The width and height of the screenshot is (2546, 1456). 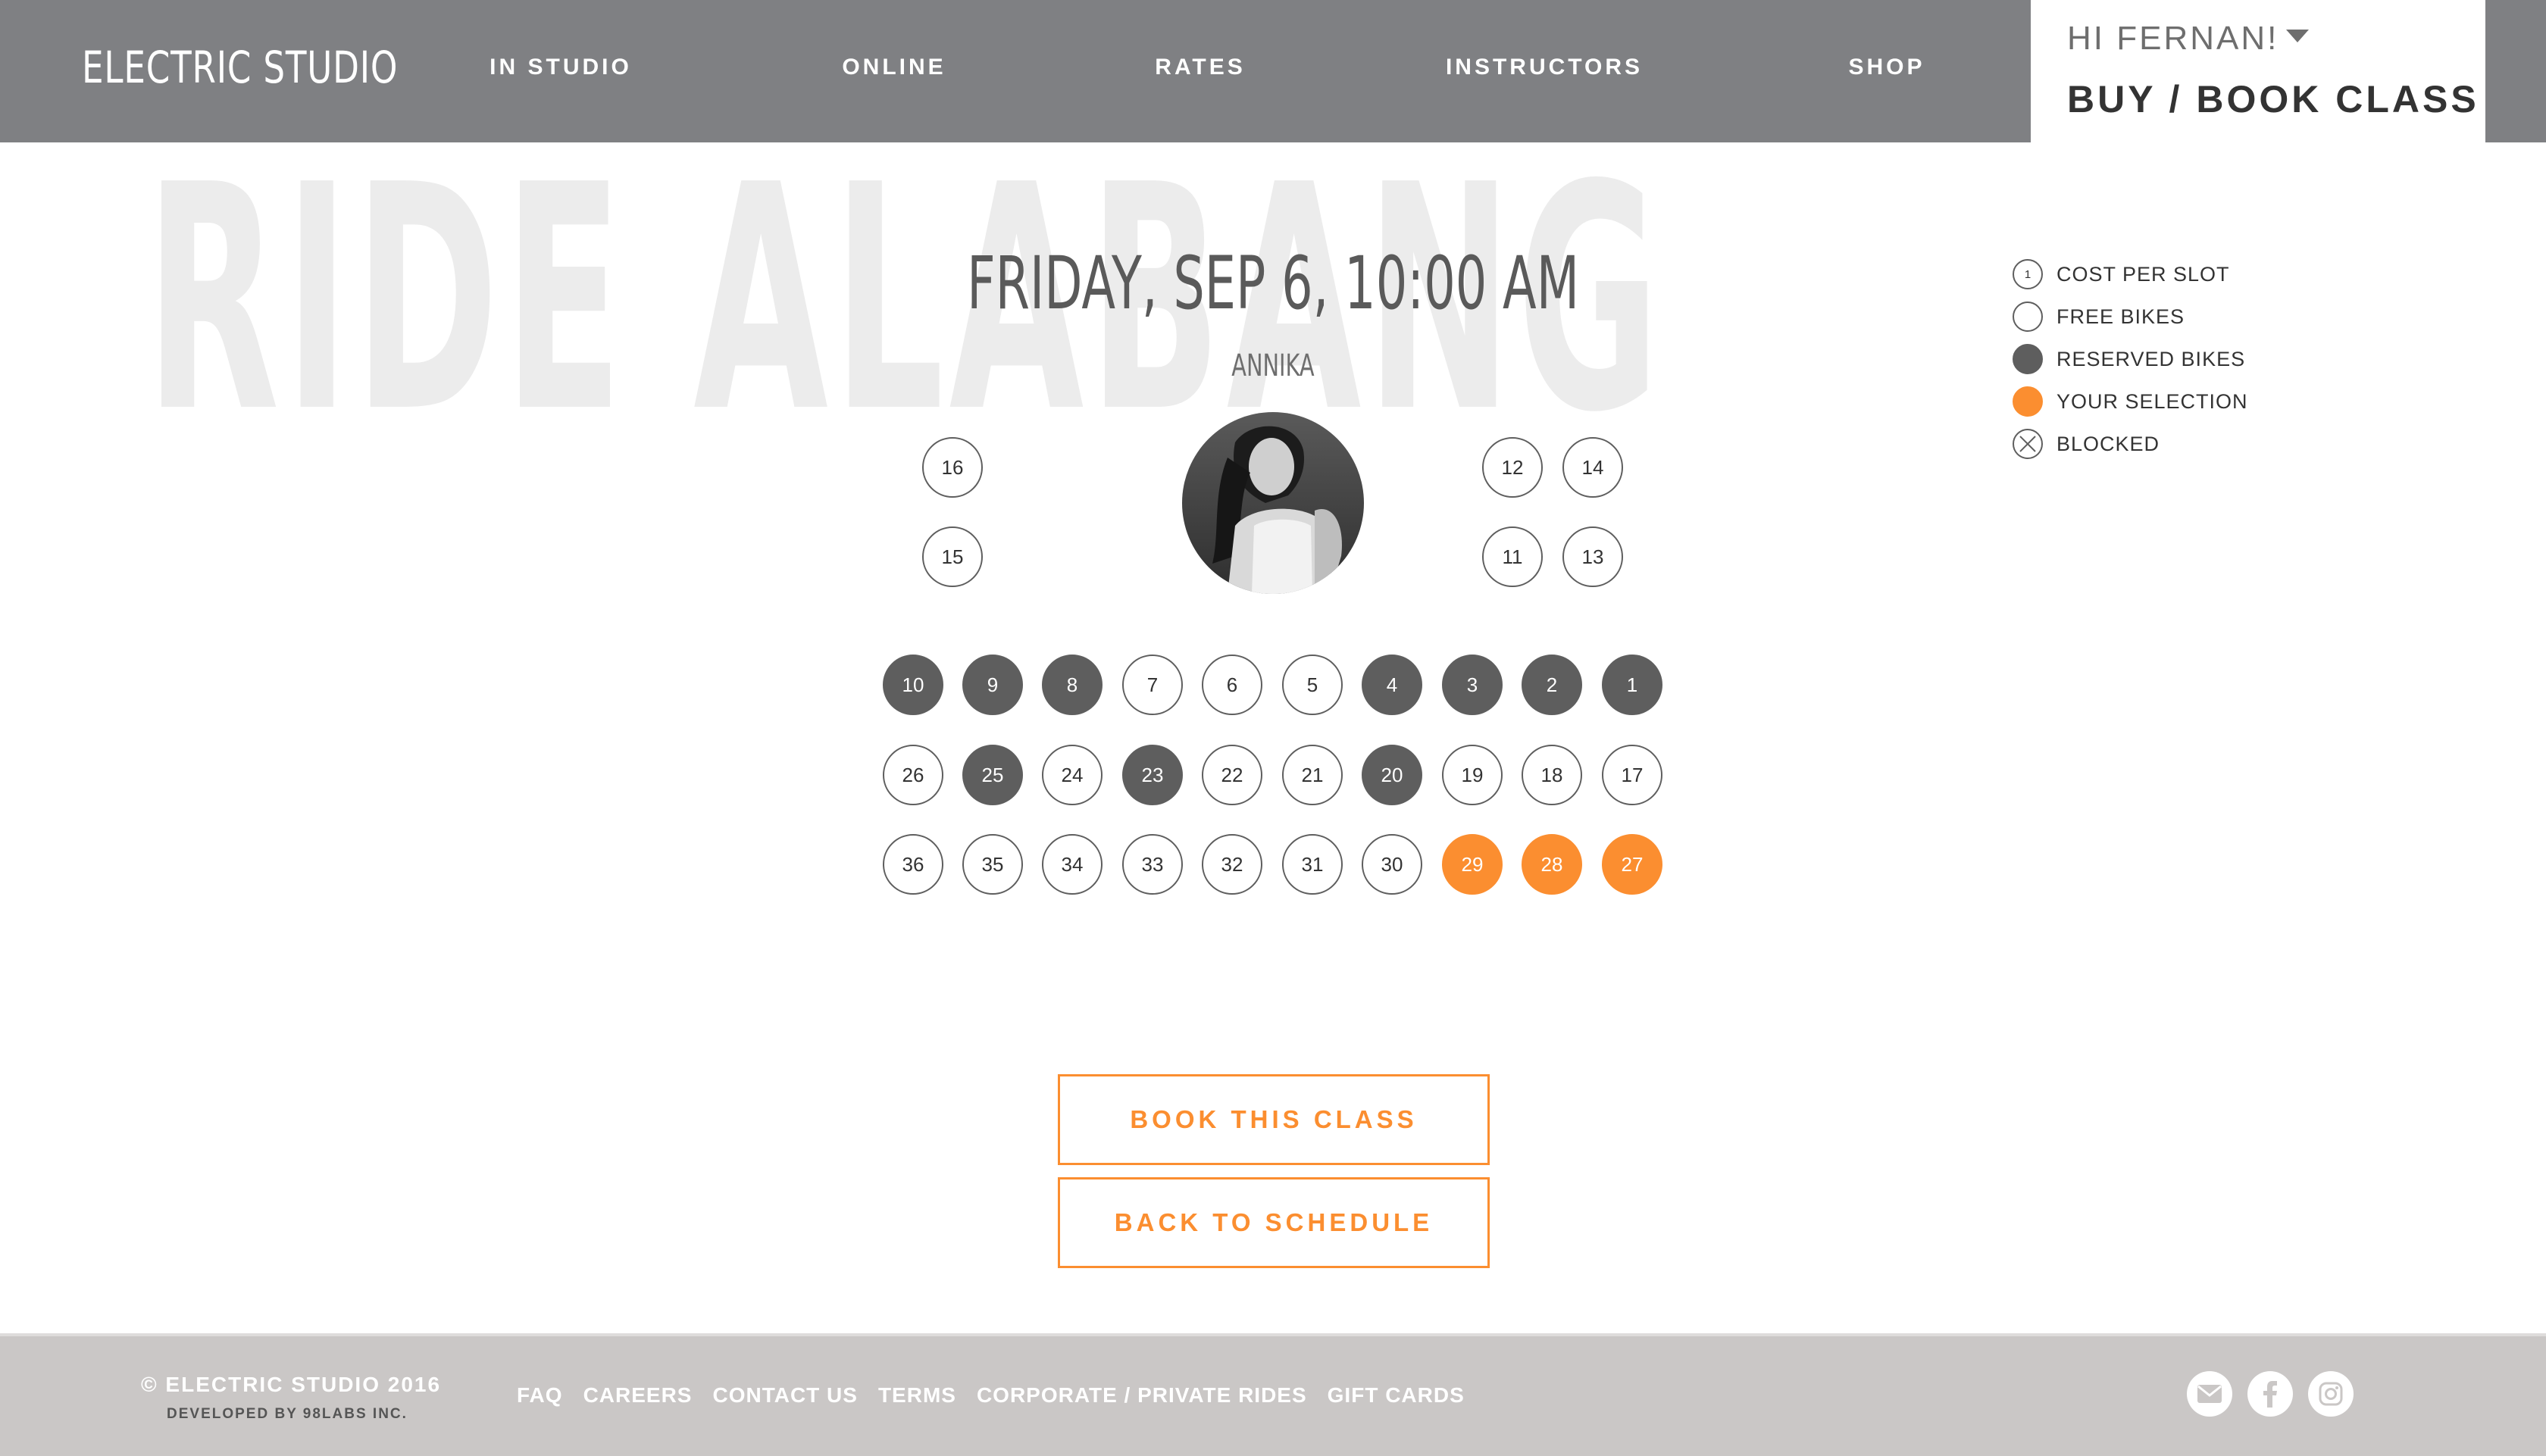 What do you see at coordinates (1552, 775) in the screenshot?
I see `bike-seat-18: 18` at bounding box center [1552, 775].